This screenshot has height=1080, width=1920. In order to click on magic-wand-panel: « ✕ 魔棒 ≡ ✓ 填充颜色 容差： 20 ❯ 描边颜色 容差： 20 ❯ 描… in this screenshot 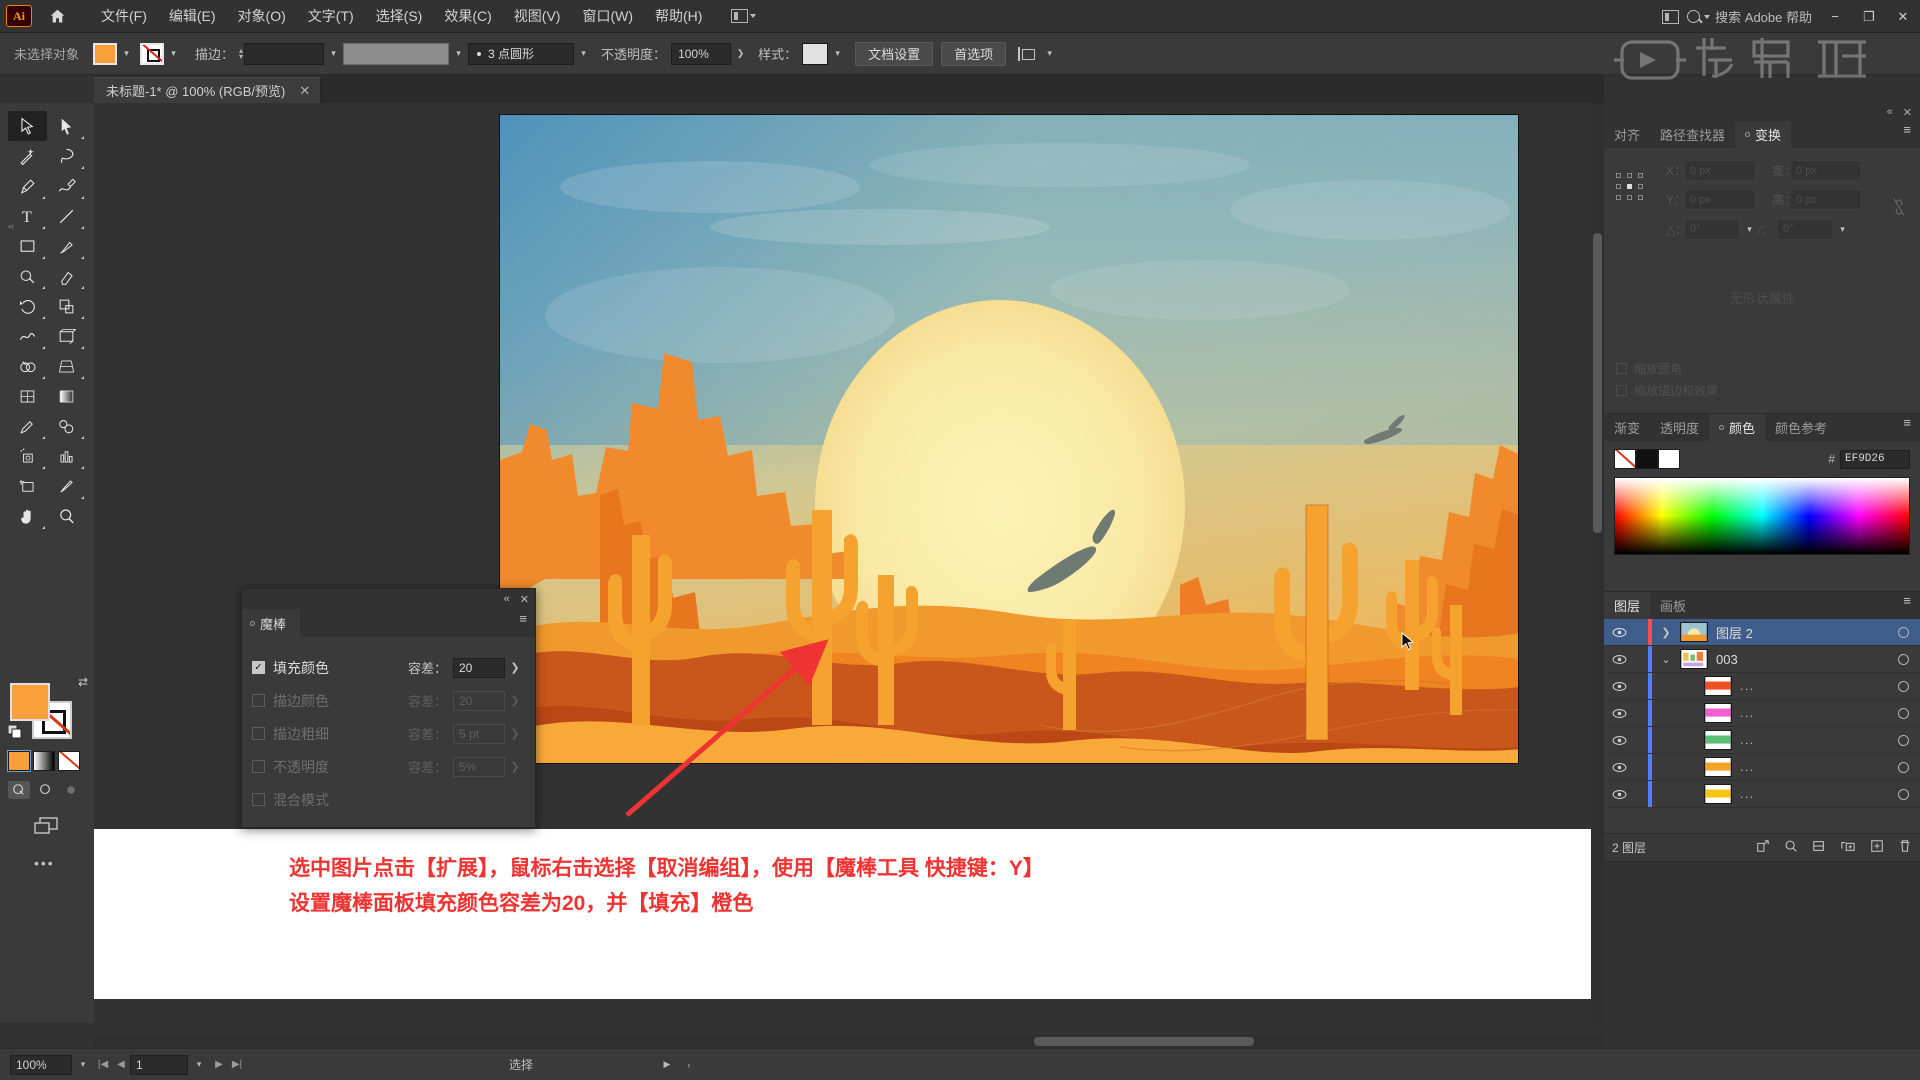, I will do `click(388, 708)`.